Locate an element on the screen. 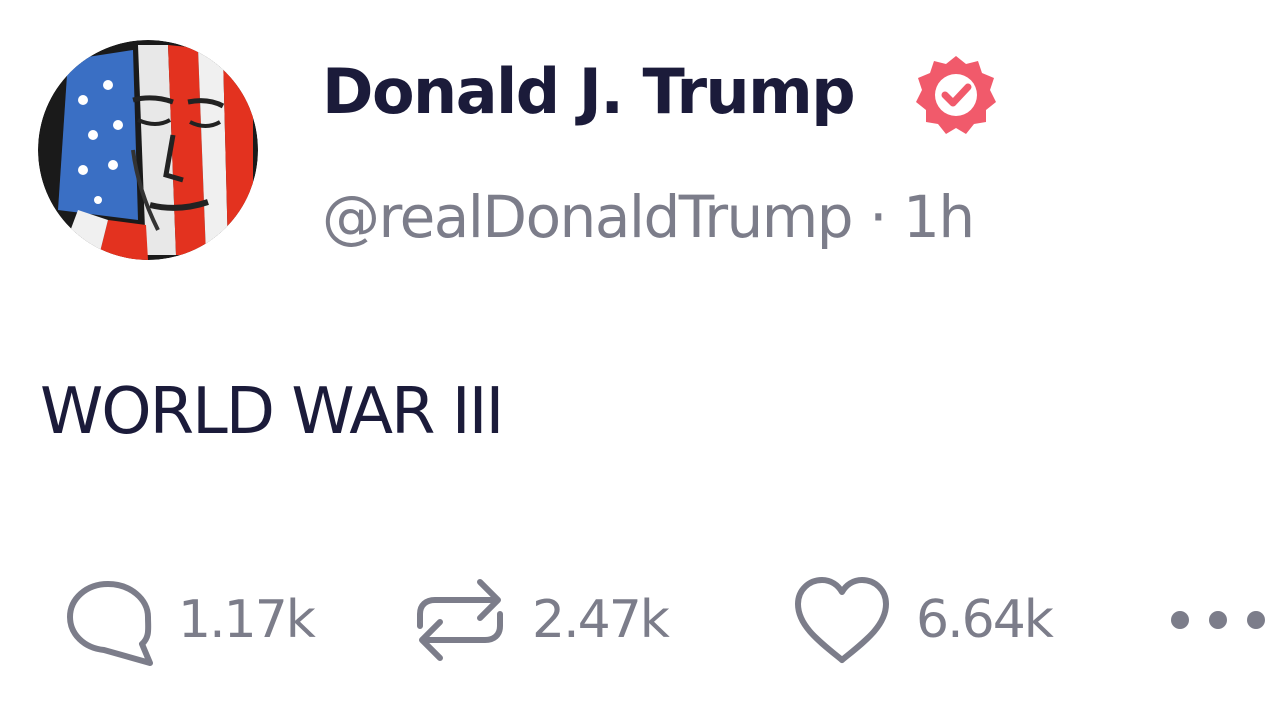 Image resolution: width=1280 pixels, height=720 pixels. heart-icon is located at coordinates (842, 620).